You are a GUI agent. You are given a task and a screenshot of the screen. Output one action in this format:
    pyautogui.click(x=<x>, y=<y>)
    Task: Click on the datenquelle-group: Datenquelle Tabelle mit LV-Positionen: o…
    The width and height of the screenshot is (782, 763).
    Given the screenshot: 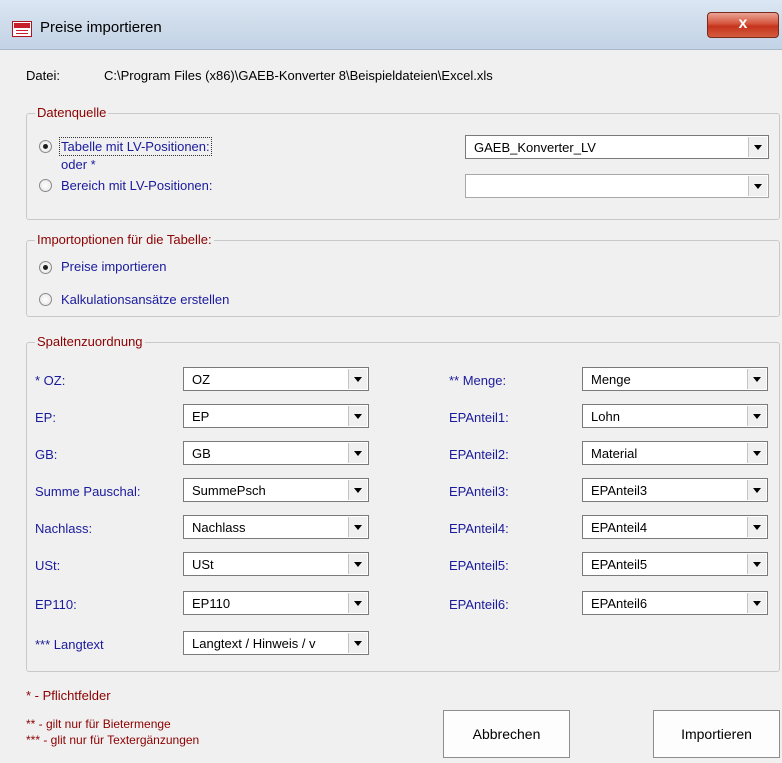 What is the action you would take?
    pyautogui.click(x=403, y=162)
    